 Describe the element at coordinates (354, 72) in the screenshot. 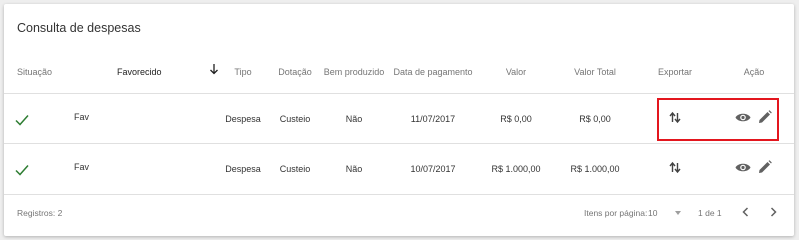

I see `header-bem-produzido: Bem produzido` at that location.